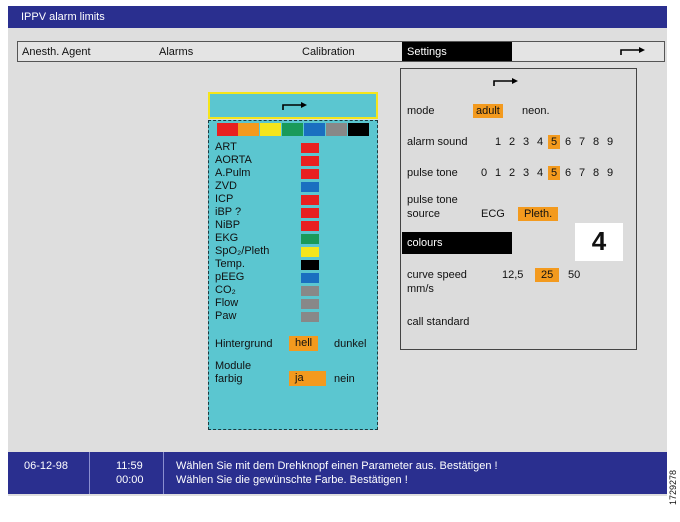  Describe the element at coordinates (540, 142) in the screenshot. I see `alarm-sound-option: 4` at that location.